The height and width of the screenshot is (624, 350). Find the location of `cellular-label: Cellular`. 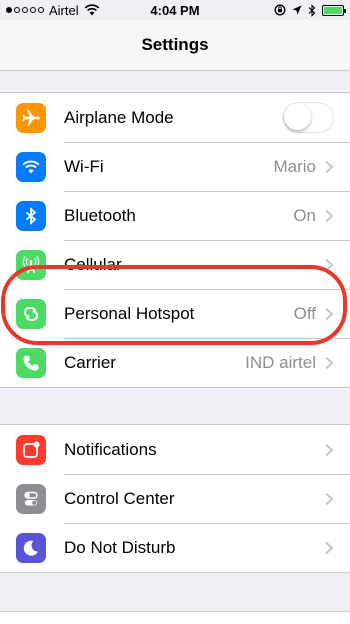

cellular-label: Cellular is located at coordinates (93, 264).